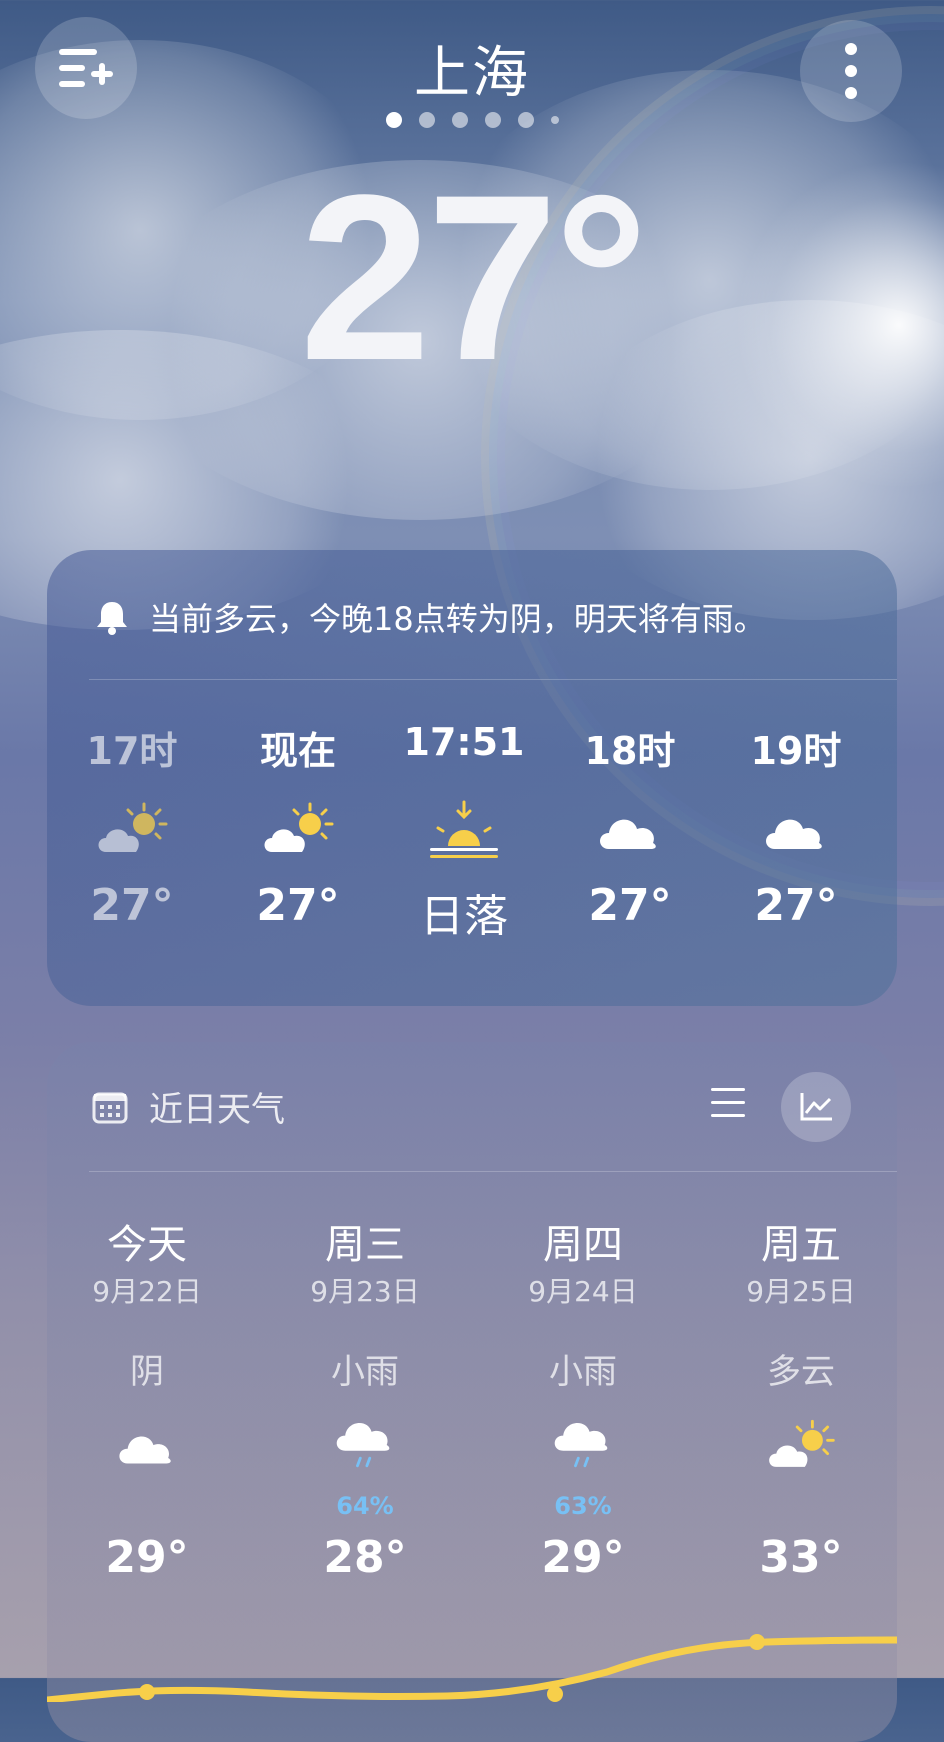 The width and height of the screenshot is (944, 1742). I want to click on day-name: 周三, so click(365, 1245).